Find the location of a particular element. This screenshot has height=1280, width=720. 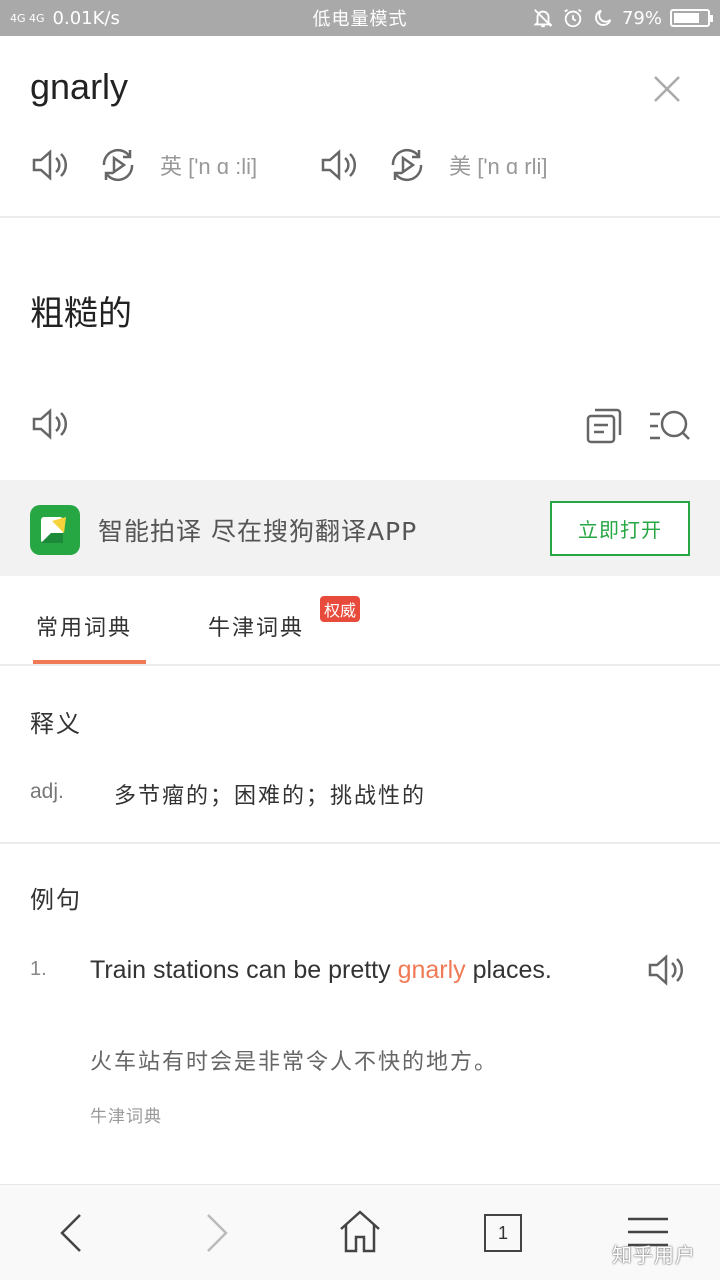

example-highlight-word: gnarly is located at coordinates (431, 970).